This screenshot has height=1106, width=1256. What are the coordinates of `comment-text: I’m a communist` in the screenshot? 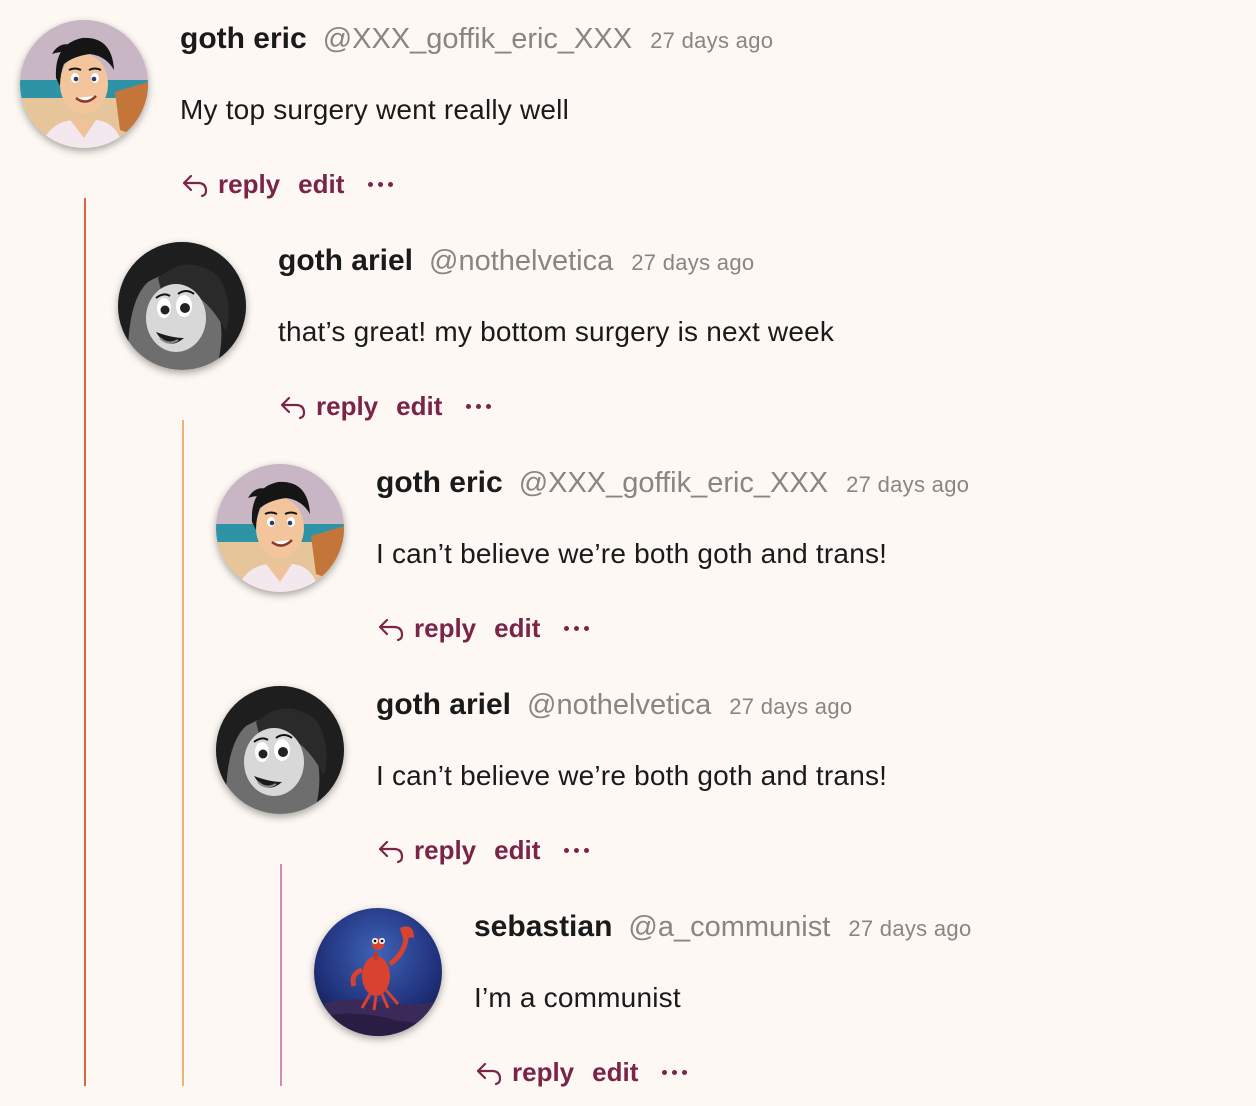 It's located at (577, 997).